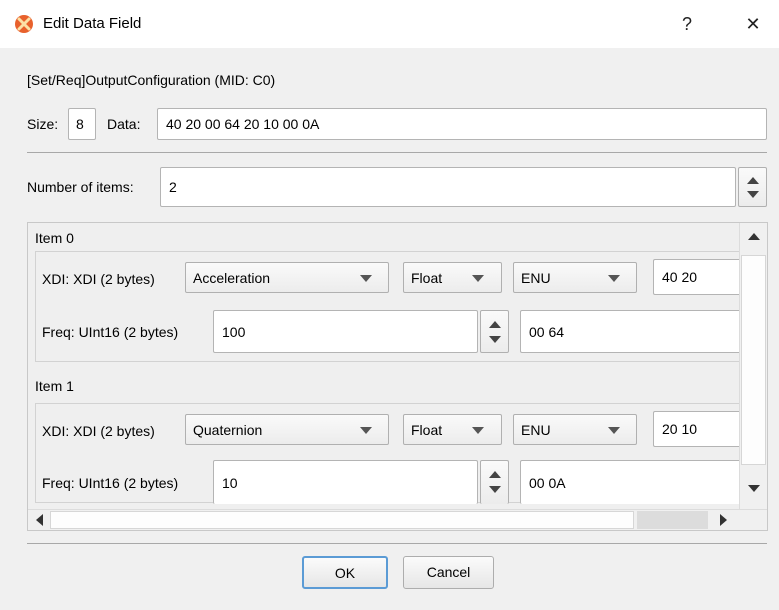 This screenshot has width=779, height=610. Describe the element at coordinates (752, 187) in the screenshot. I see `number-of-items-spinner` at that location.